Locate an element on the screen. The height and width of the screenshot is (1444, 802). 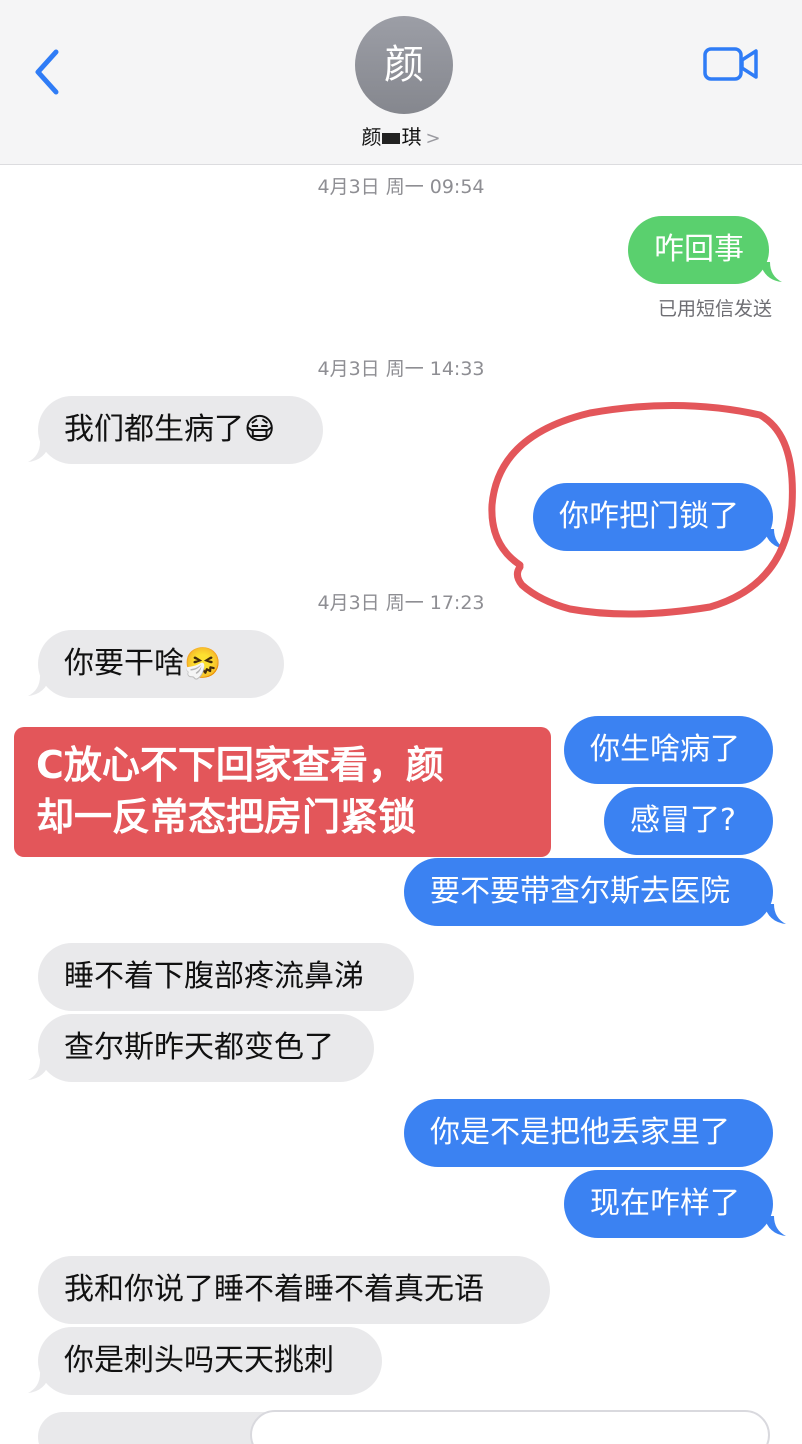
incoming-message: 你是刺头吗天天挑刺 is located at coordinates (210, 1361).